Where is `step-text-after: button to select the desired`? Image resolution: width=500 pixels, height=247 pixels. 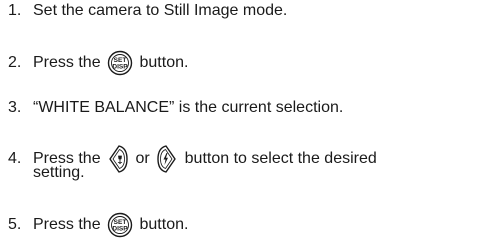 step-text-after: button to select the desired is located at coordinates (280, 159).